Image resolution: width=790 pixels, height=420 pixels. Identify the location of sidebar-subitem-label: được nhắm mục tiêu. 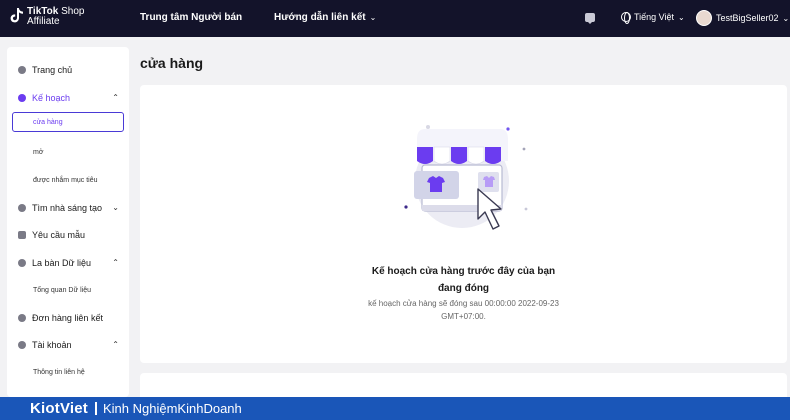
(65, 180).